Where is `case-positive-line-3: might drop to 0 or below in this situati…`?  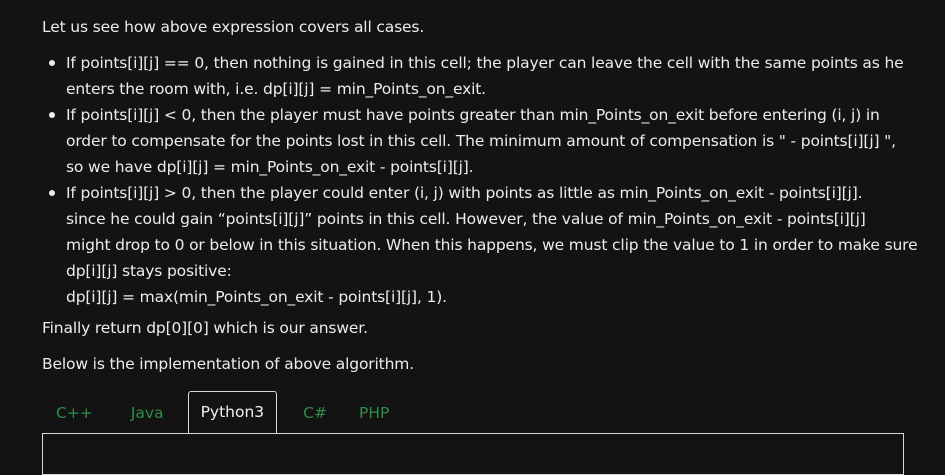
case-positive-line-3: might drop to 0 or below in this situati… is located at coordinates (492, 245).